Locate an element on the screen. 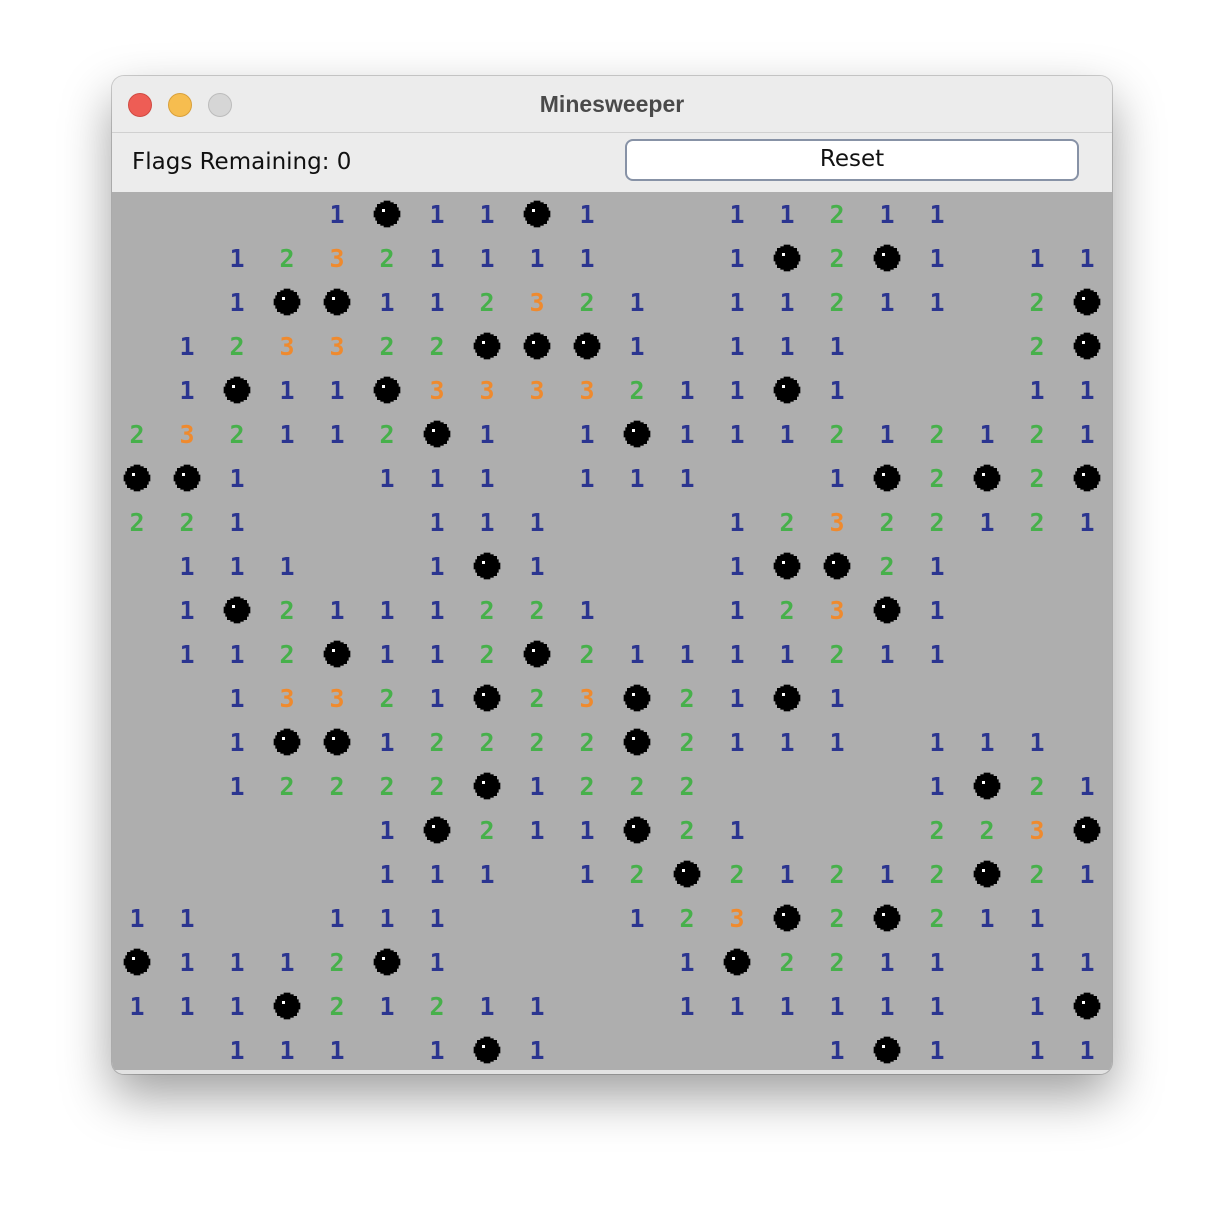  title-bar: Minesweeper is located at coordinates (612, 104).